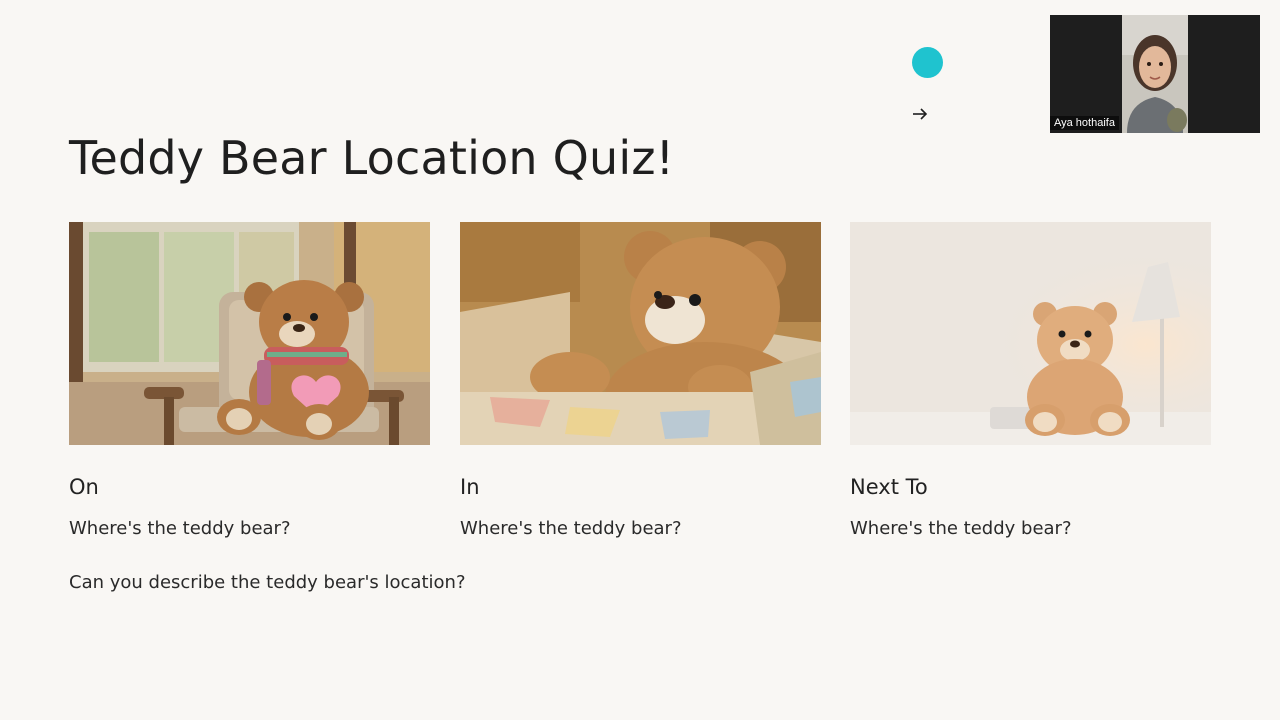 This screenshot has height=720, width=1280. I want to click on card-label-next-to: Next To, so click(889, 487).